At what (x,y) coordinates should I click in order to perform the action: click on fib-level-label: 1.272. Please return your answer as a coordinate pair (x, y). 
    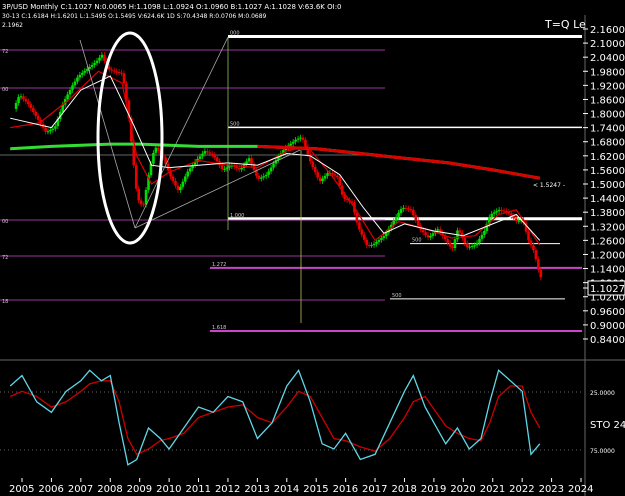
    Looking at the image, I should click on (219, 265).